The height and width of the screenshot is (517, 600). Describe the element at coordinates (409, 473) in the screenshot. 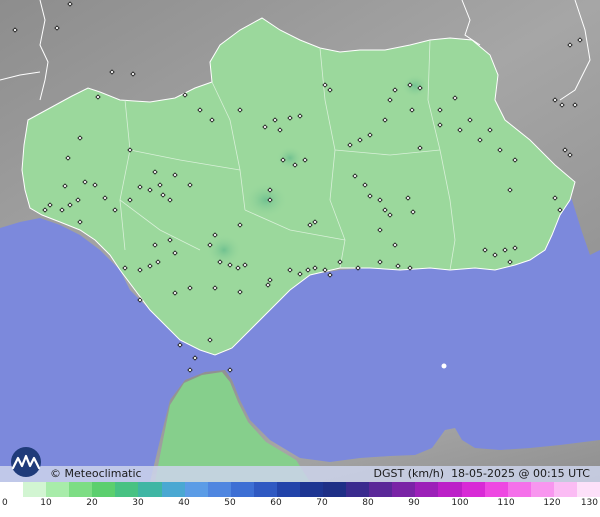

I see `variable-label: DGST (km/h)` at that location.